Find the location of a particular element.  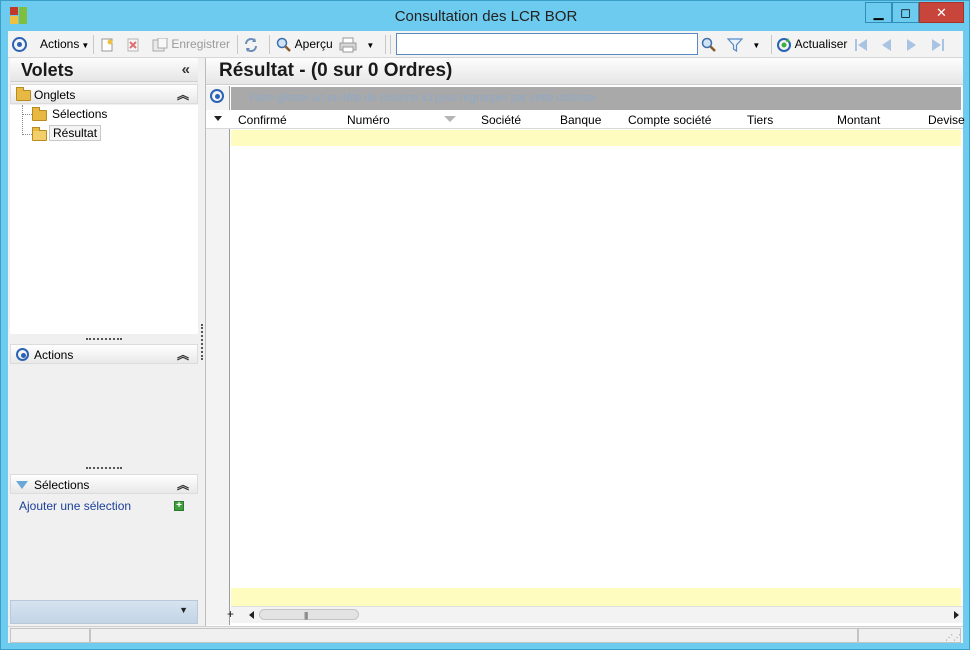

apercu-label: Aperçu is located at coordinates (313, 44).